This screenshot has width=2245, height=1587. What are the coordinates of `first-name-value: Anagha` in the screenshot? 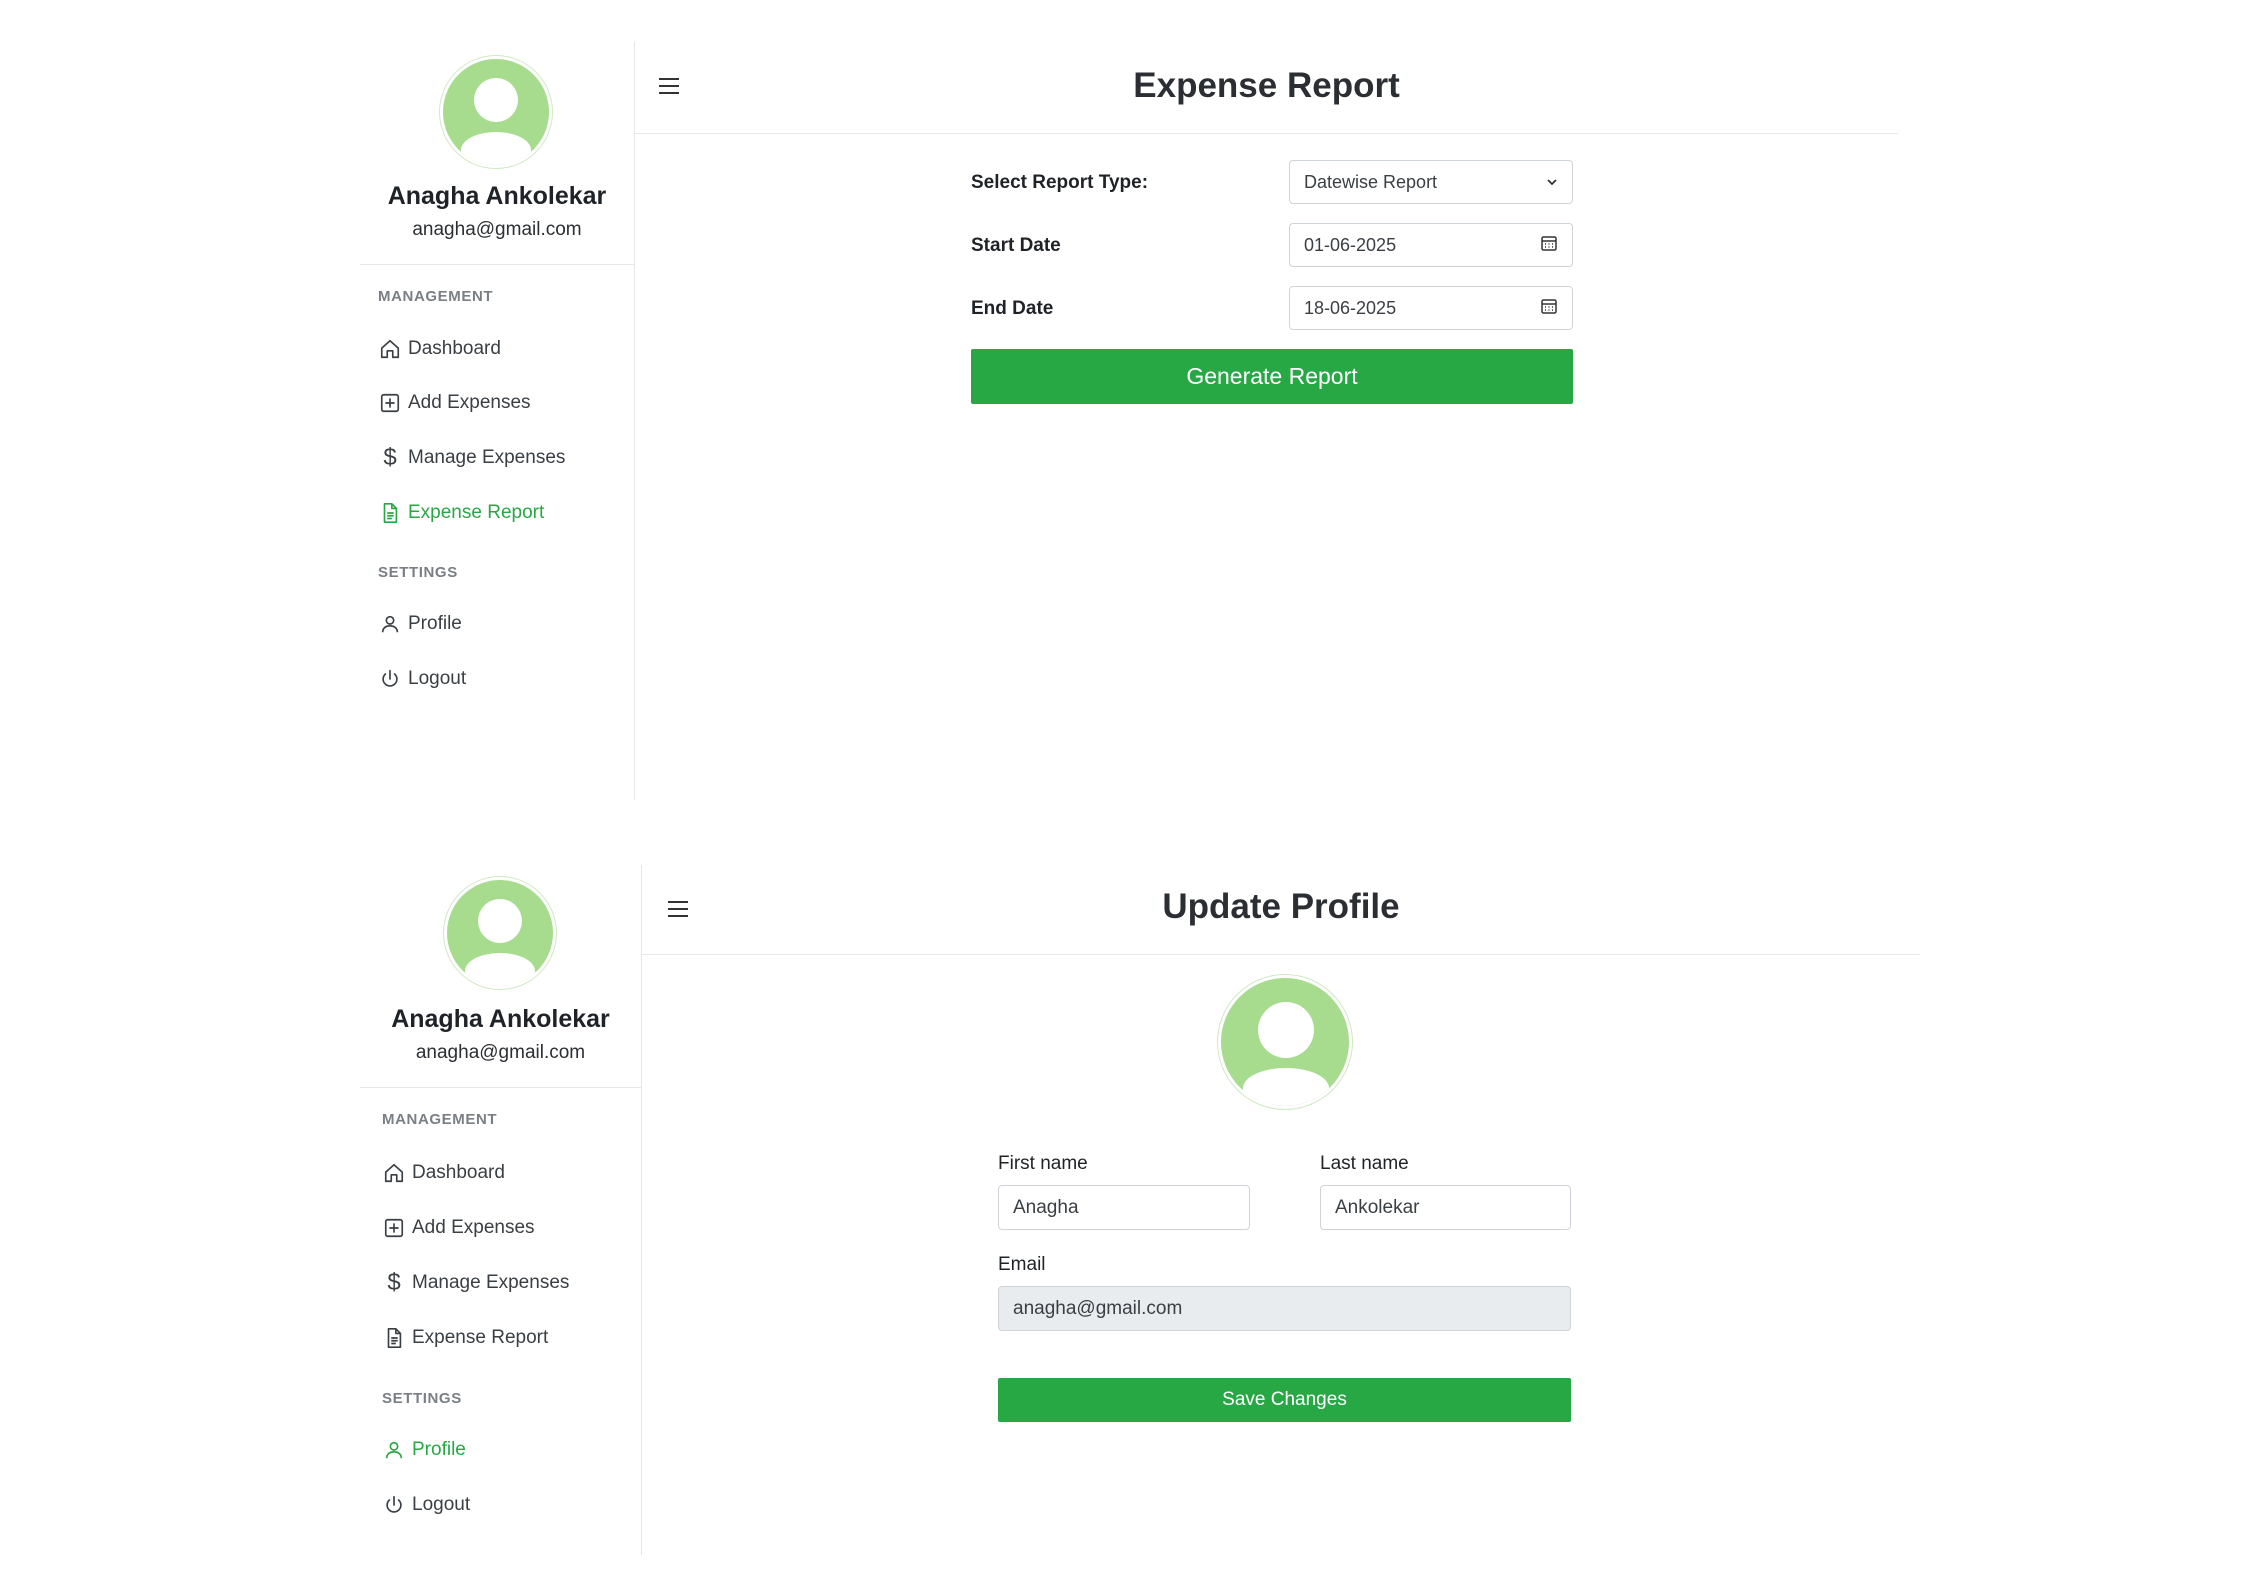 It's located at (1046, 1207).